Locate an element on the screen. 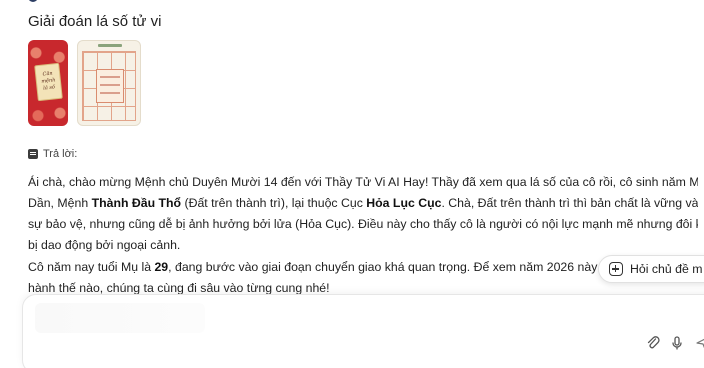  bold-menh: Thành Đầu Thổ is located at coordinates (136, 203).